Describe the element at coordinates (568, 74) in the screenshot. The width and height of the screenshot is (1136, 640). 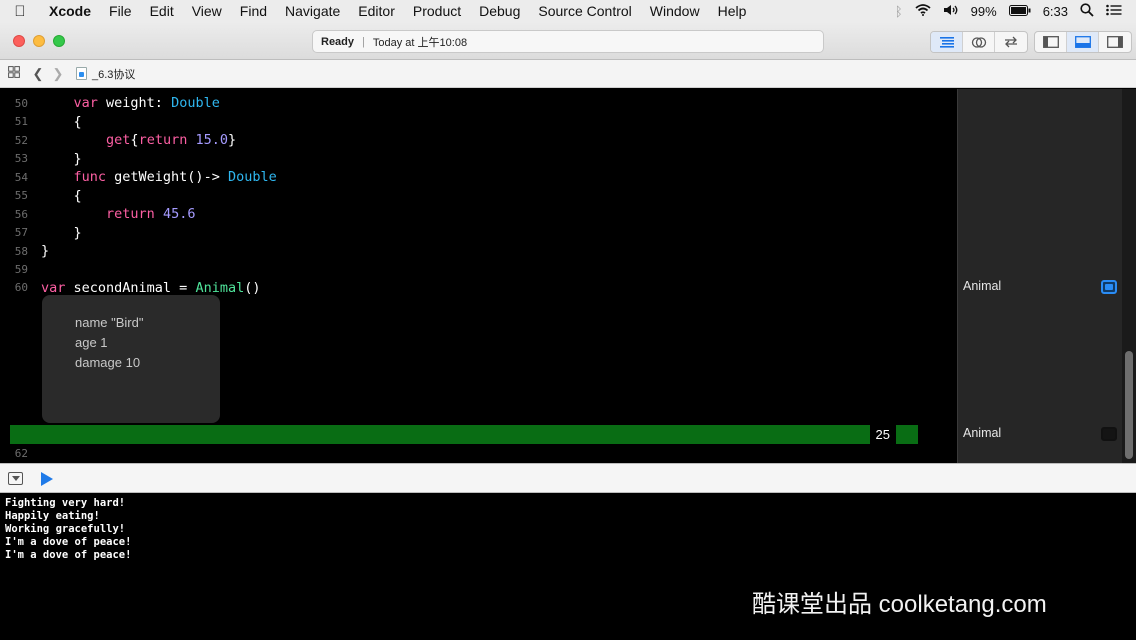
I see `jump-bar: ❮ ❯ _6.3协议` at that location.